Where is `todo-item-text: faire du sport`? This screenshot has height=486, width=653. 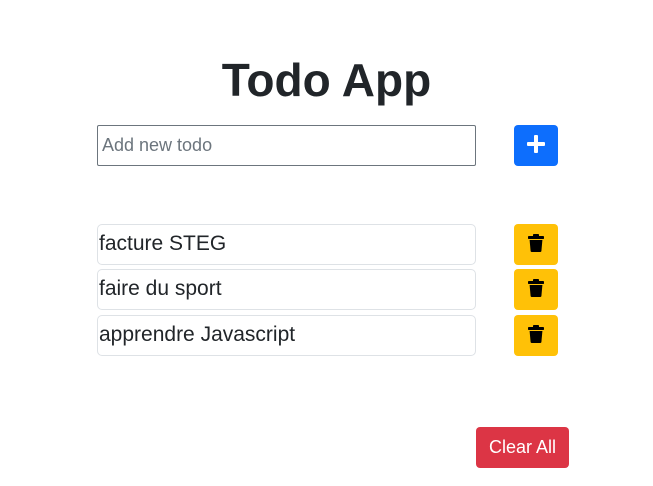 todo-item-text: faire du sport is located at coordinates (286, 289).